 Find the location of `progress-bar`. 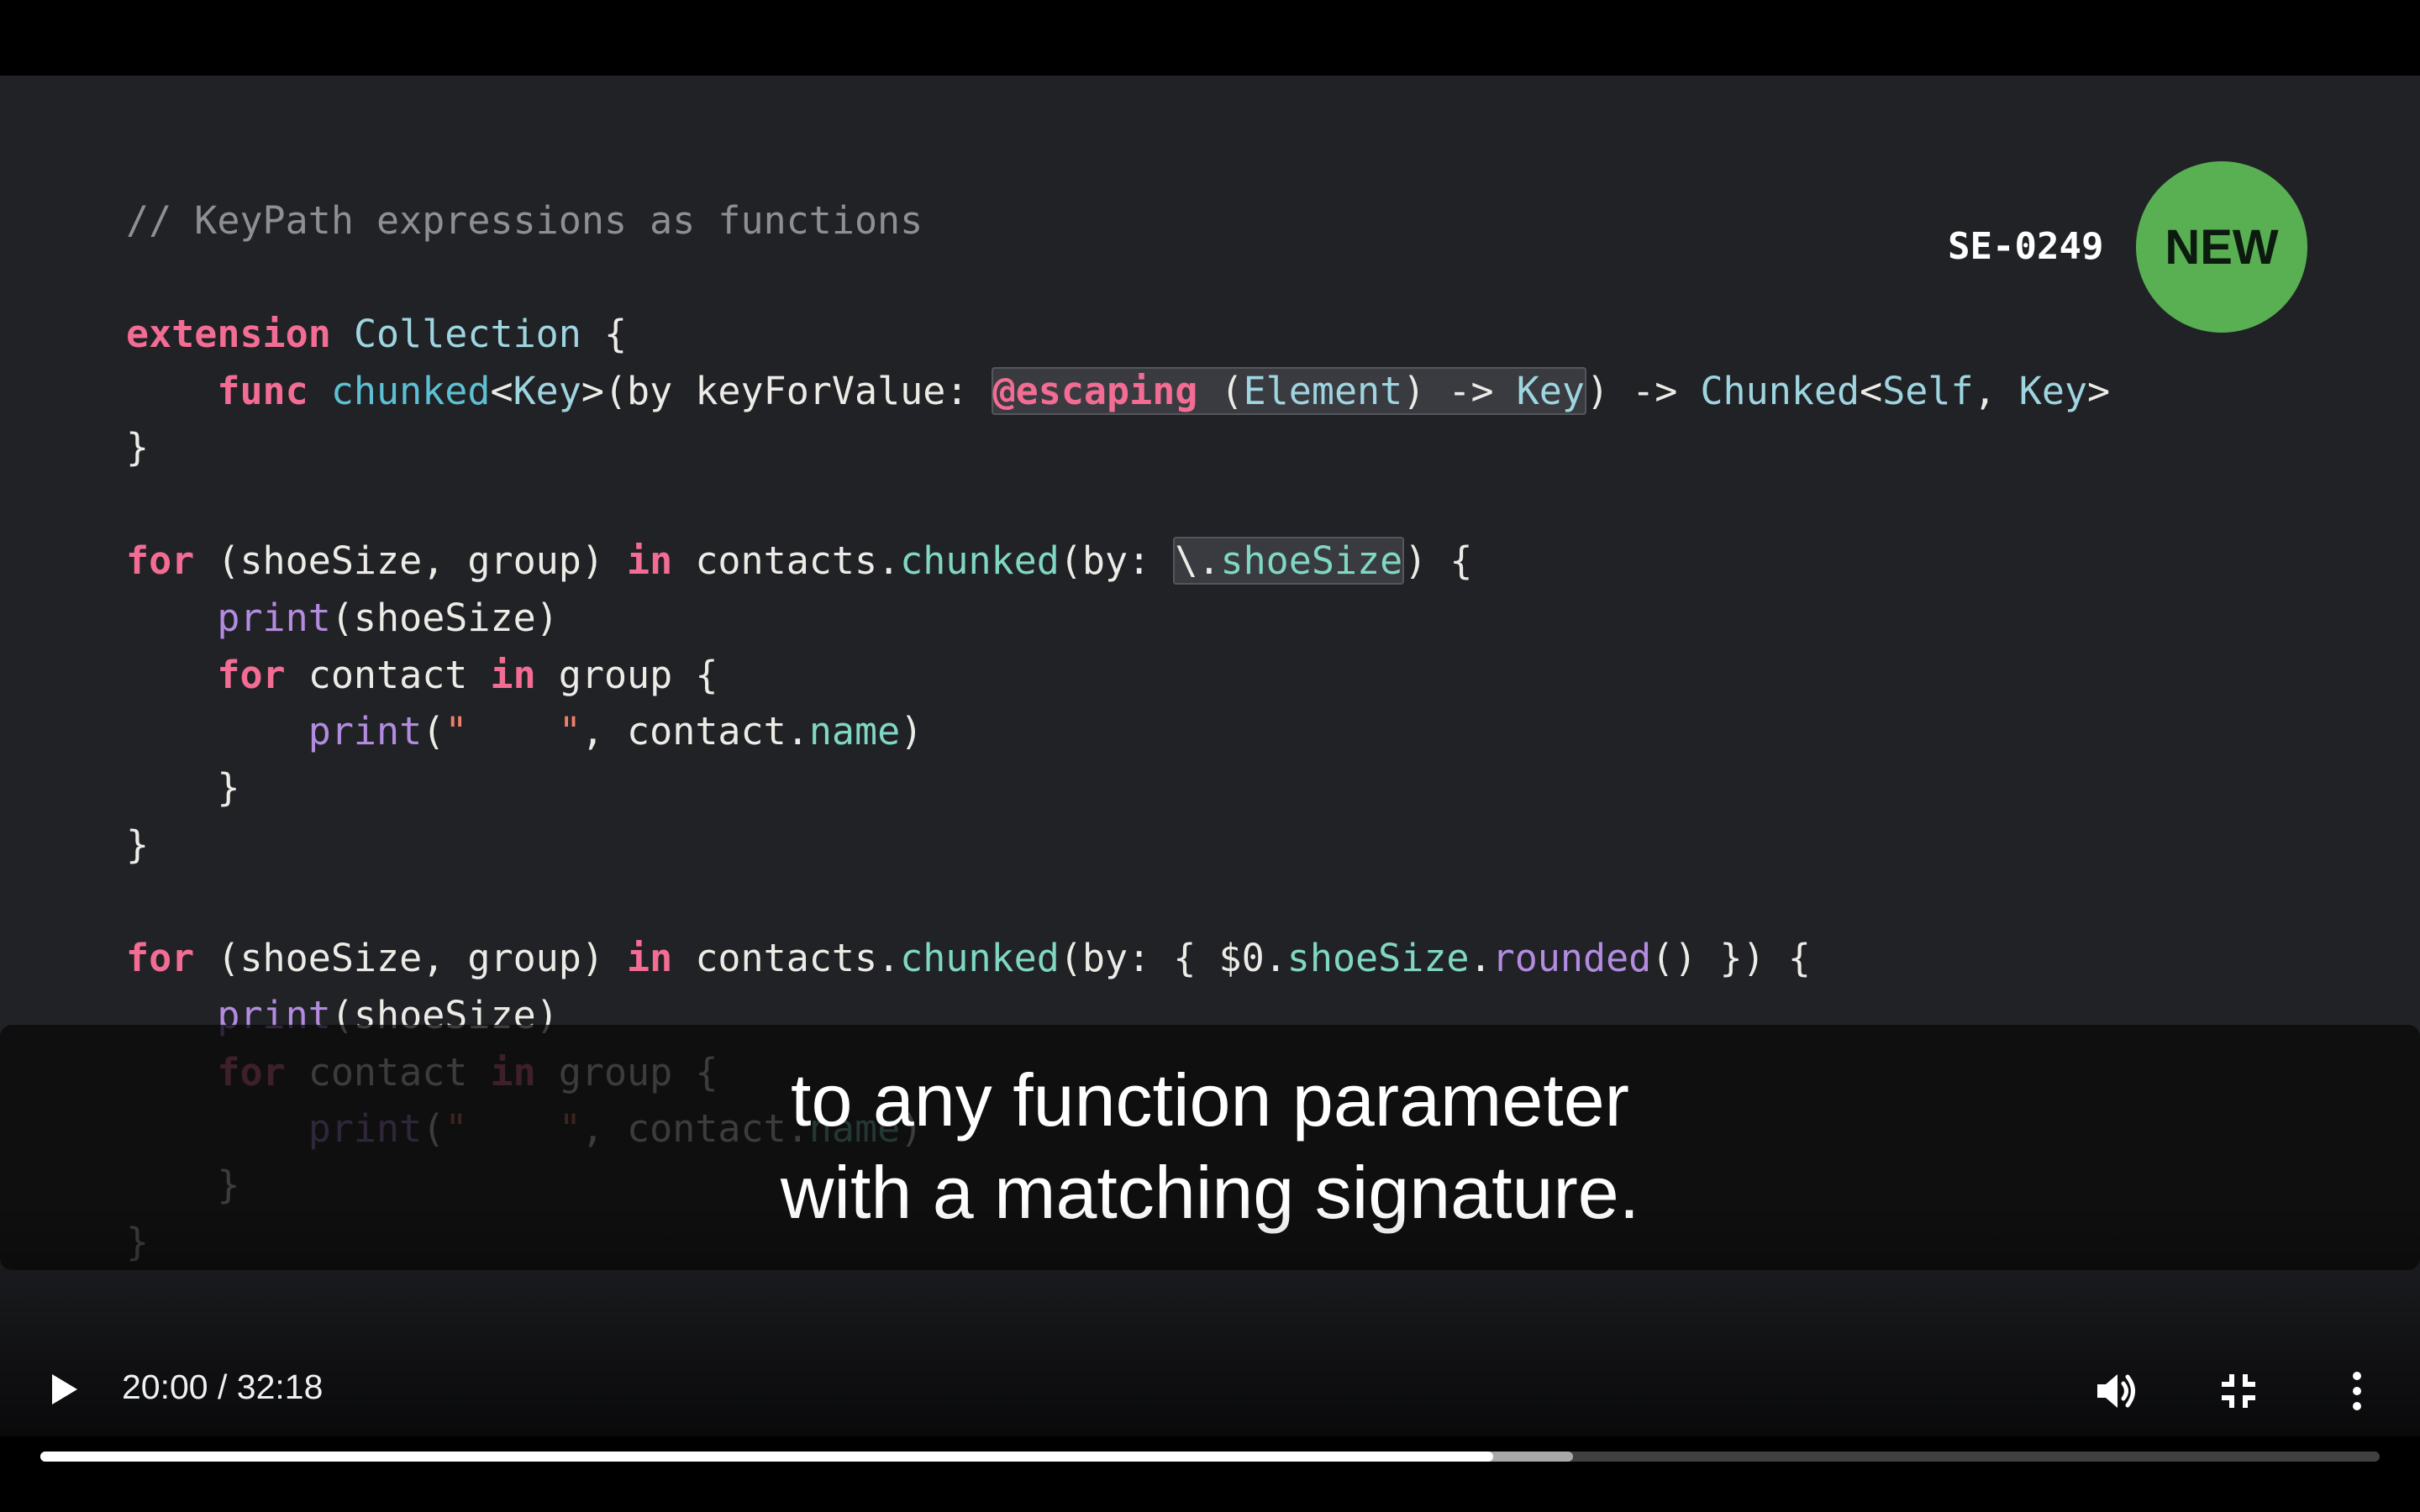

progress-bar is located at coordinates (1210, 1457).